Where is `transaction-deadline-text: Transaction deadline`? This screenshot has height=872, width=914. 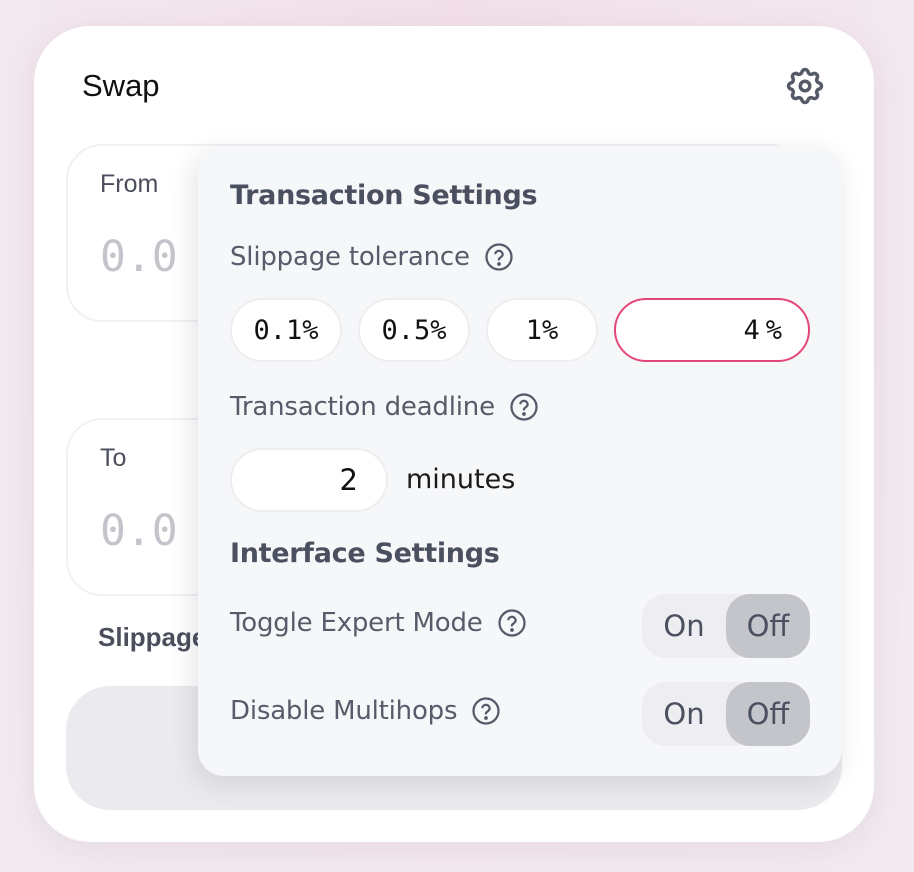
transaction-deadline-text: Transaction deadline is located at coordinates (362, 407).